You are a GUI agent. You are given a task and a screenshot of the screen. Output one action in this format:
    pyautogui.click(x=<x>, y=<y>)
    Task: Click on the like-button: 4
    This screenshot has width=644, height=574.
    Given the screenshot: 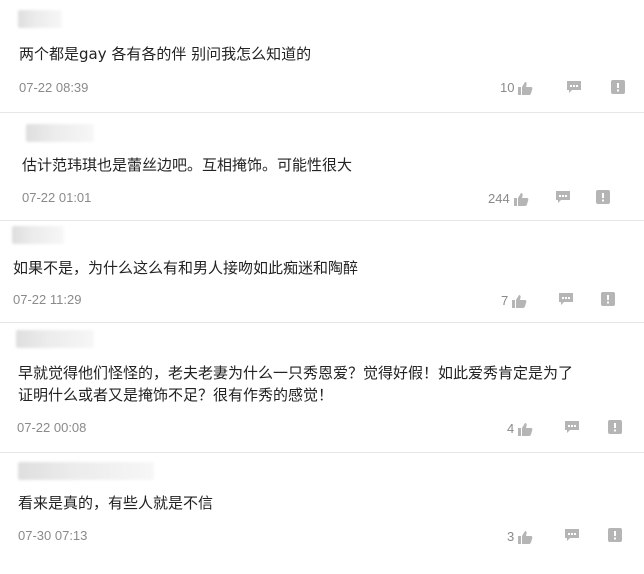 What is the action you would take?
    pyautogui.click(x=520, y=428)
    